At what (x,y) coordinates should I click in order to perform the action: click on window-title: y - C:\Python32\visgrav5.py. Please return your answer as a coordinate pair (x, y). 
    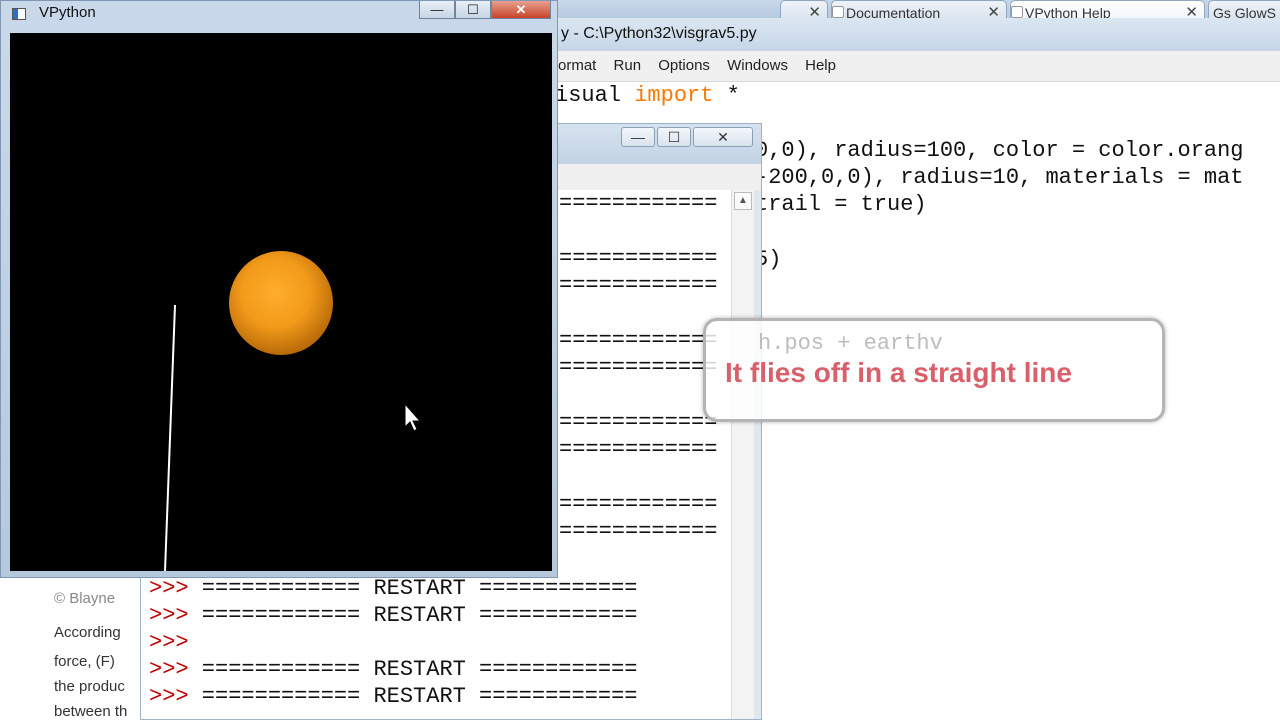
    Looking at the image, I should click on (659, 33).